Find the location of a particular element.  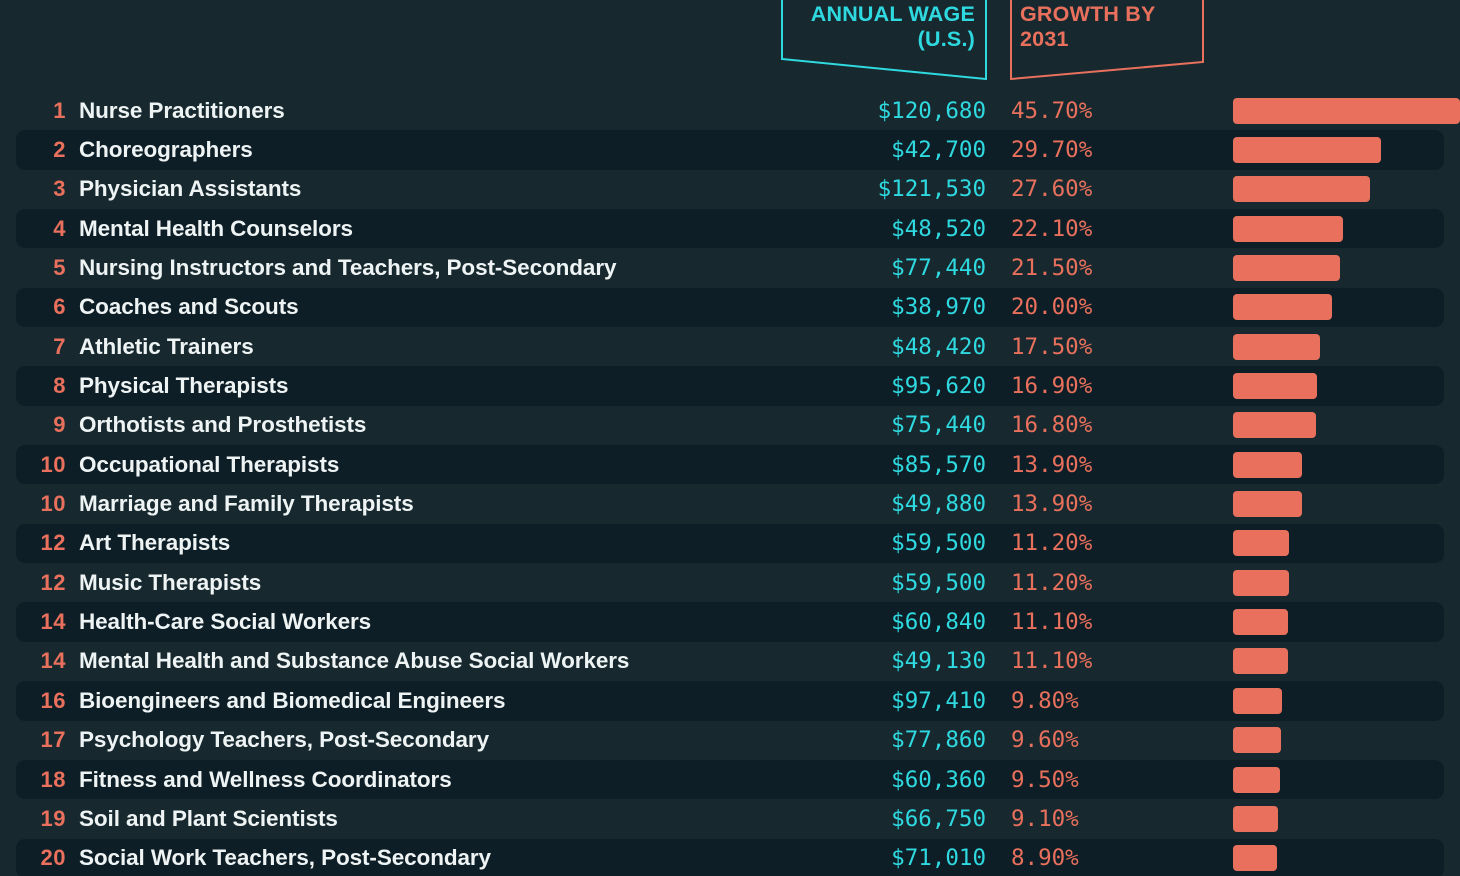

rank-number: 20 is located at coordinates (53, 858).